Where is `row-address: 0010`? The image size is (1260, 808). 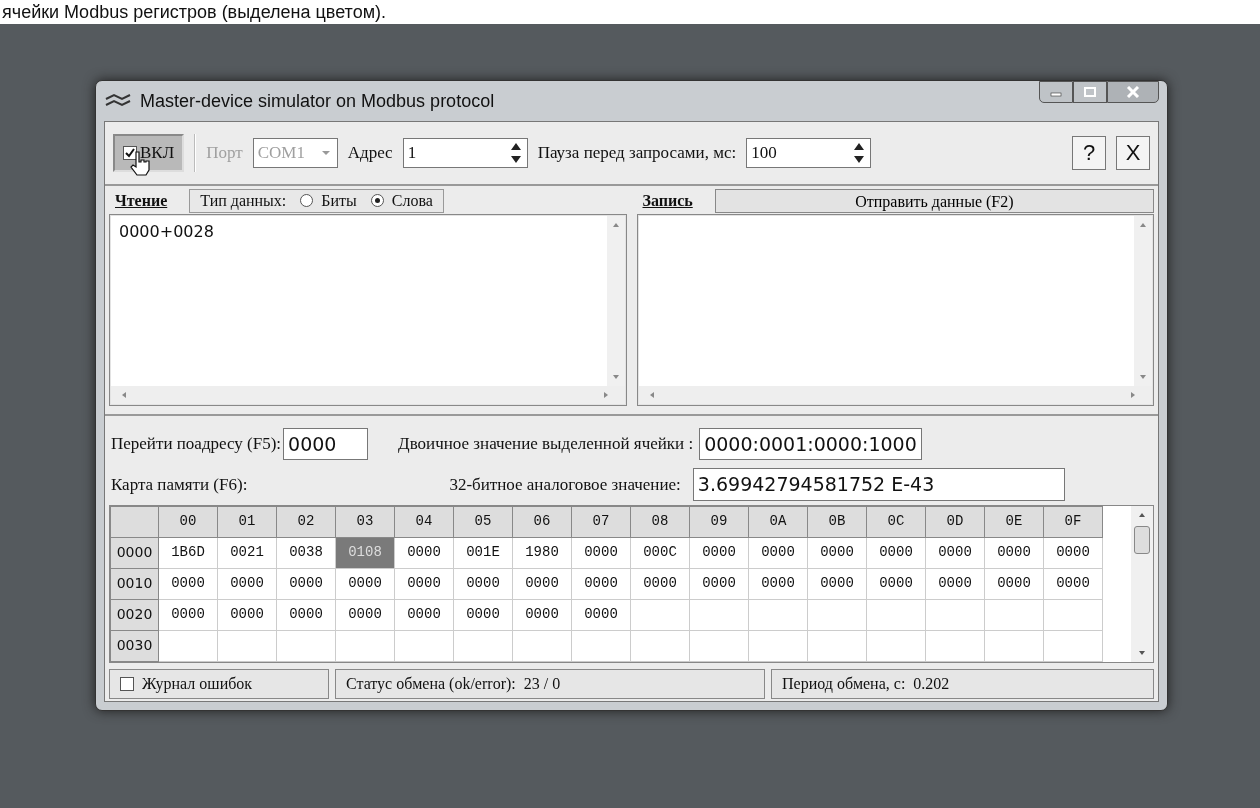 row-address: 0010 is located at coordinates (134, 583).